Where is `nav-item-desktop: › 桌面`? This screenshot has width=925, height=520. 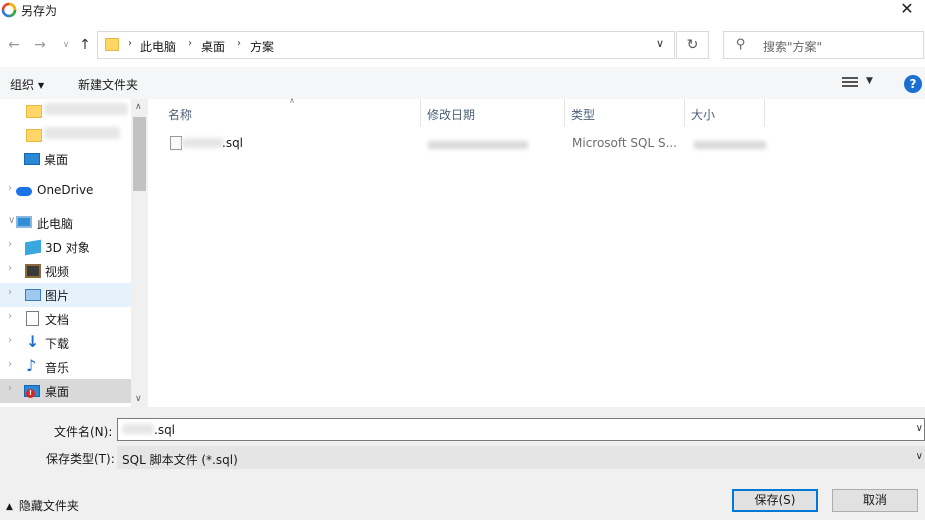
nav-item-desktop: › 桌面 is located at coordinates (65, 391).